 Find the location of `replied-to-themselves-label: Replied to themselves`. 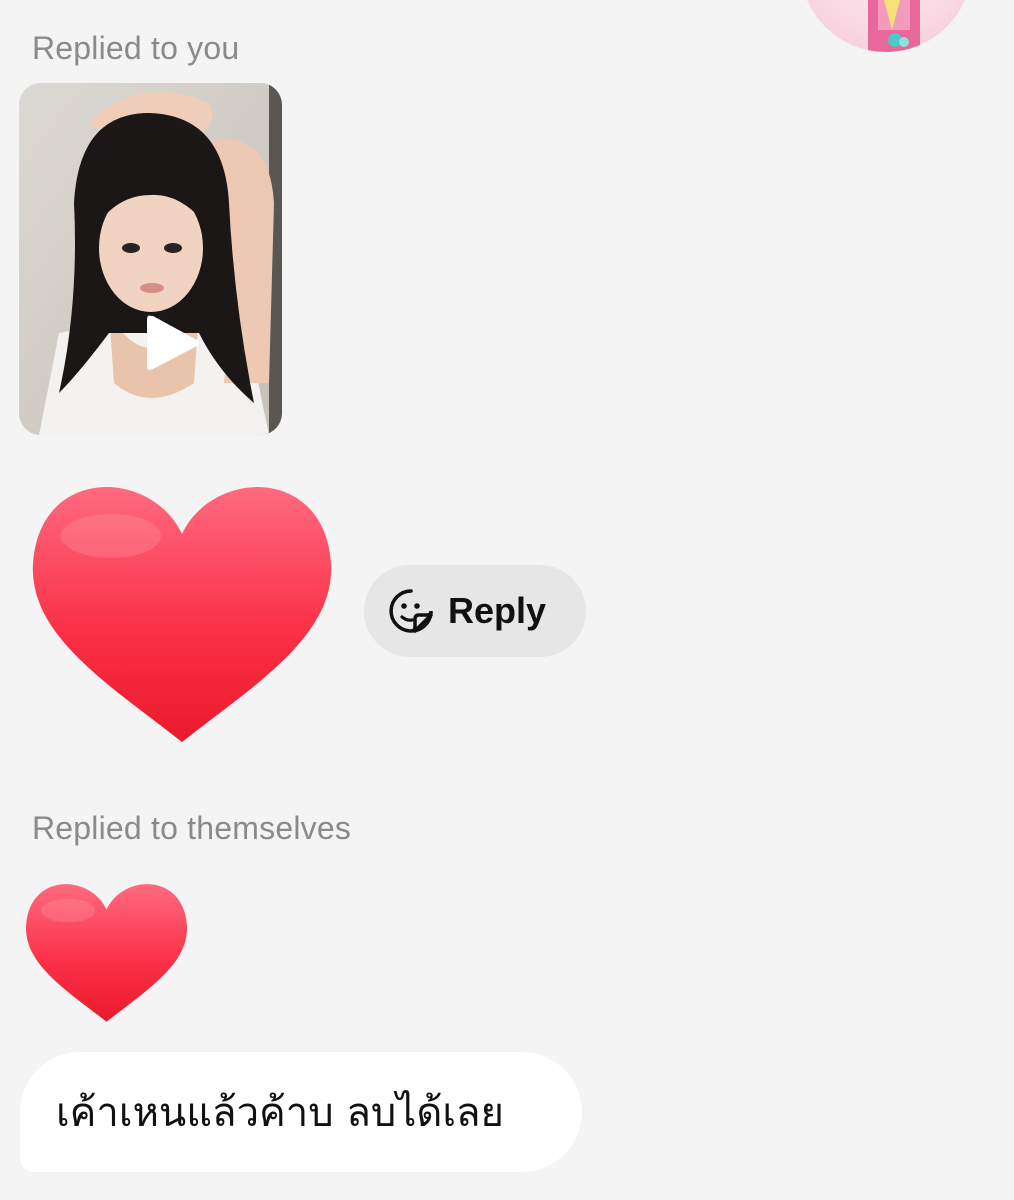

replied-to-themselves-label: Replied to themselves is located at coordinates (192, 828).